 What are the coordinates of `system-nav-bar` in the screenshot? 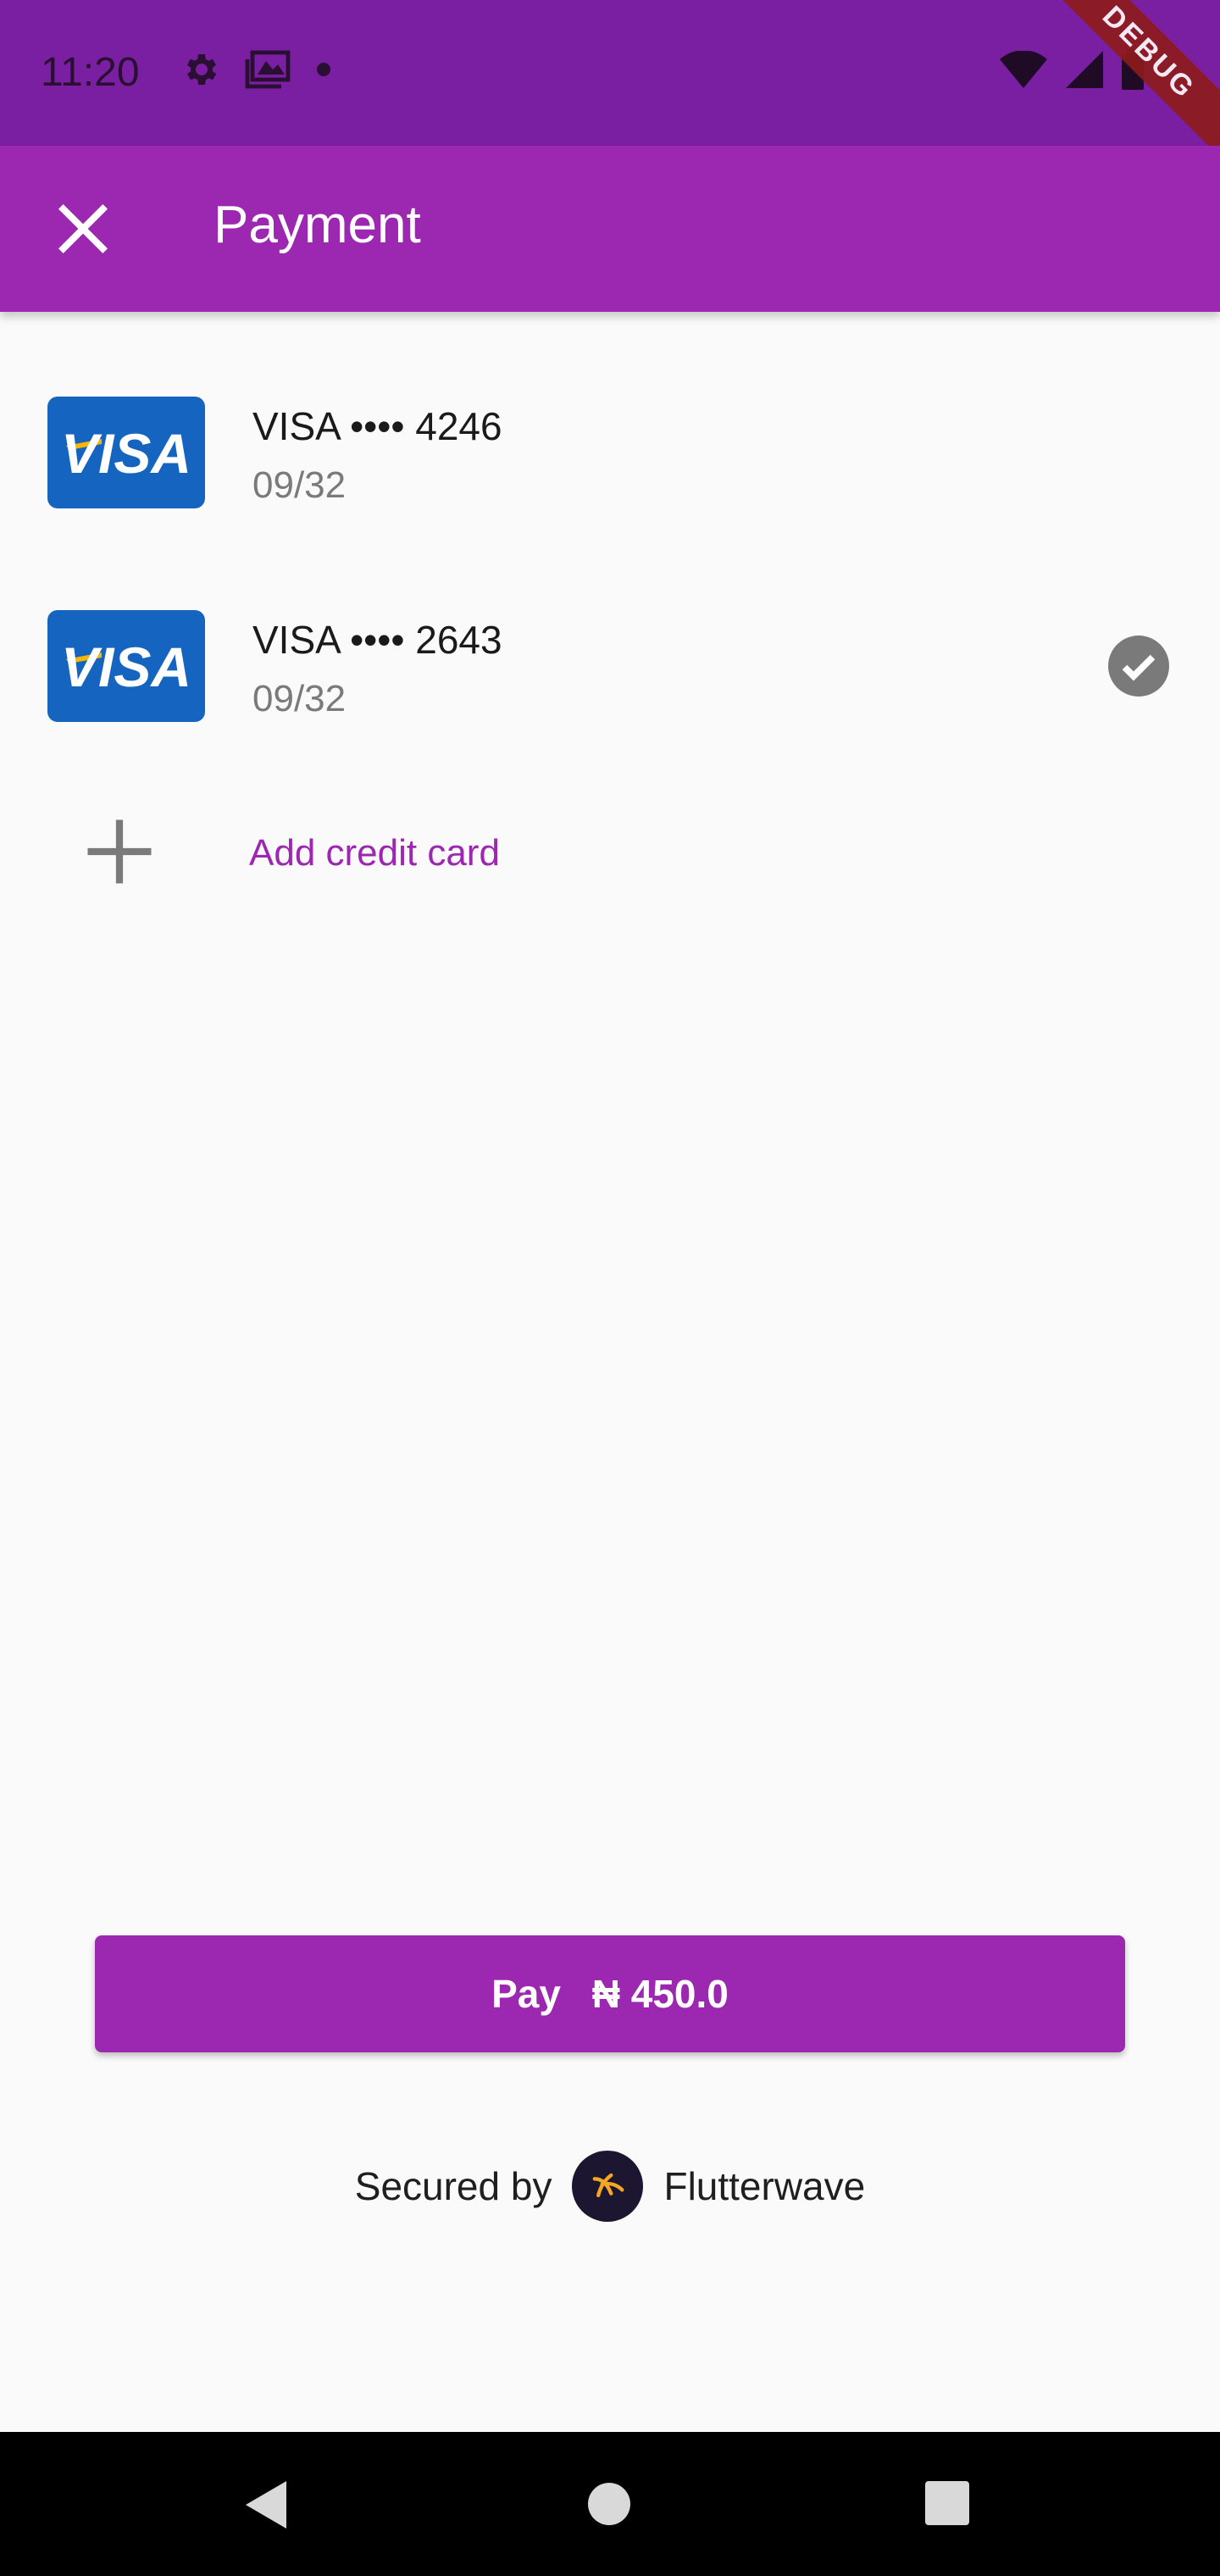 It's located at (610, 2504).